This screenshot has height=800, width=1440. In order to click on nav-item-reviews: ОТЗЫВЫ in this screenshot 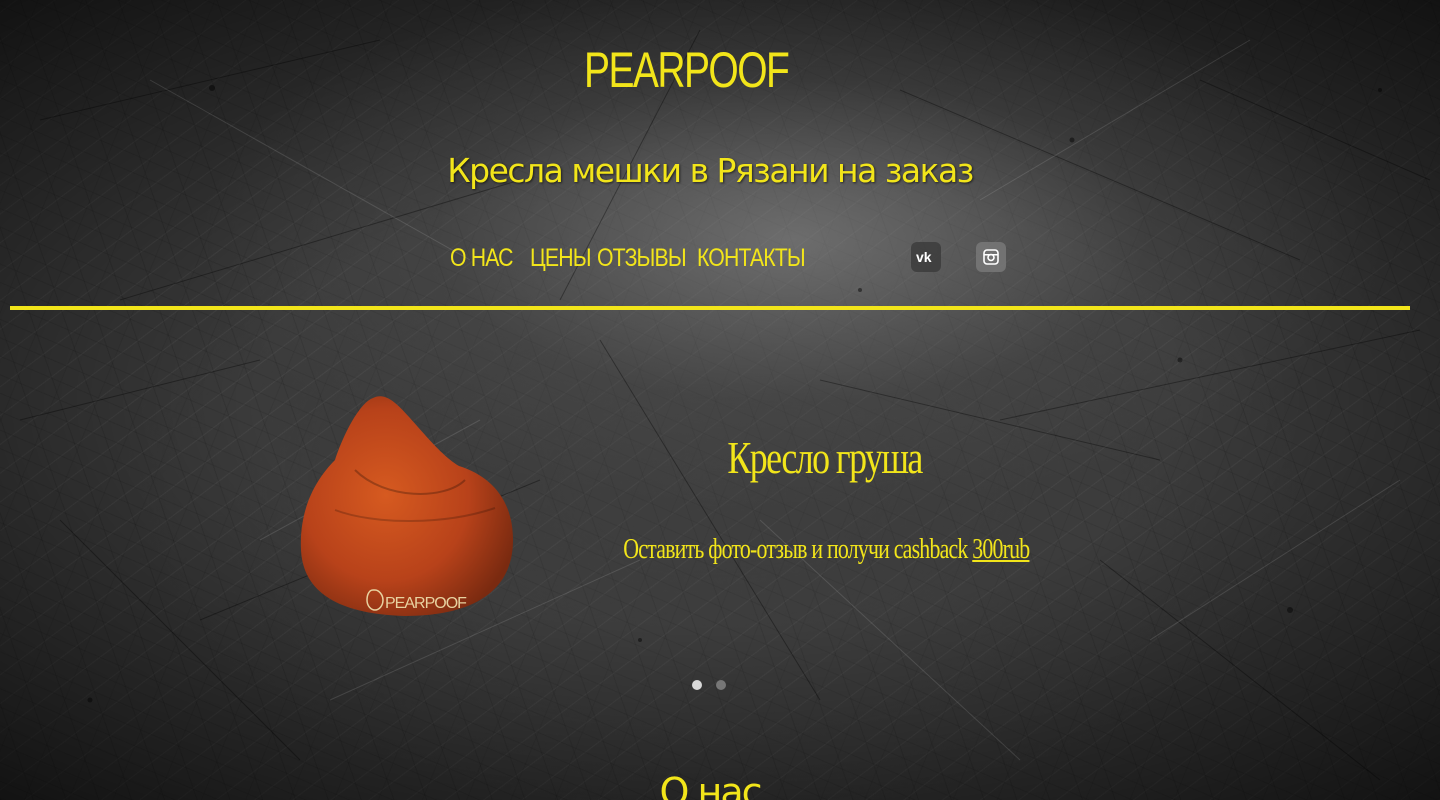, I will do `click(642, 258)`.